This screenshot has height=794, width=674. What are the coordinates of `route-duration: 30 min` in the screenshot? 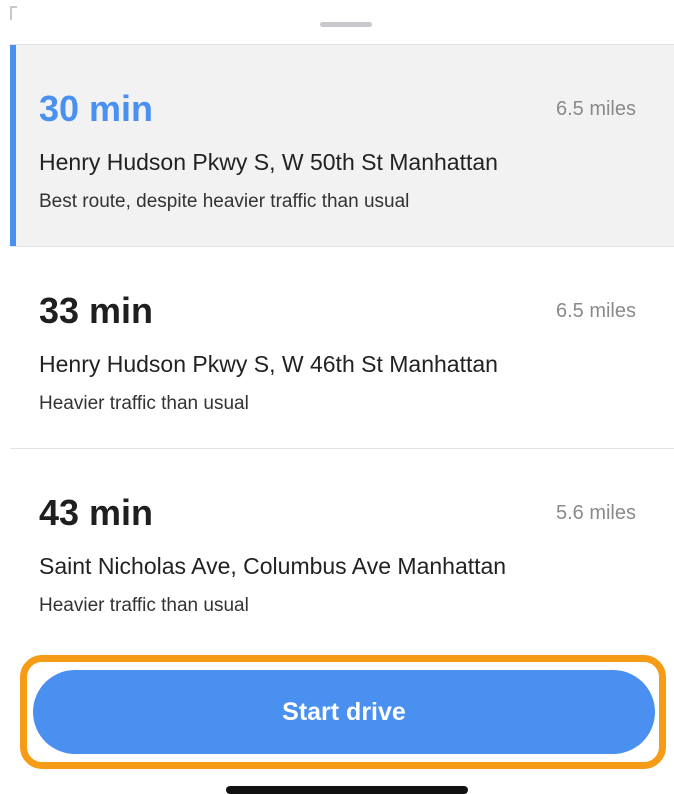 It's located at (96, 108).